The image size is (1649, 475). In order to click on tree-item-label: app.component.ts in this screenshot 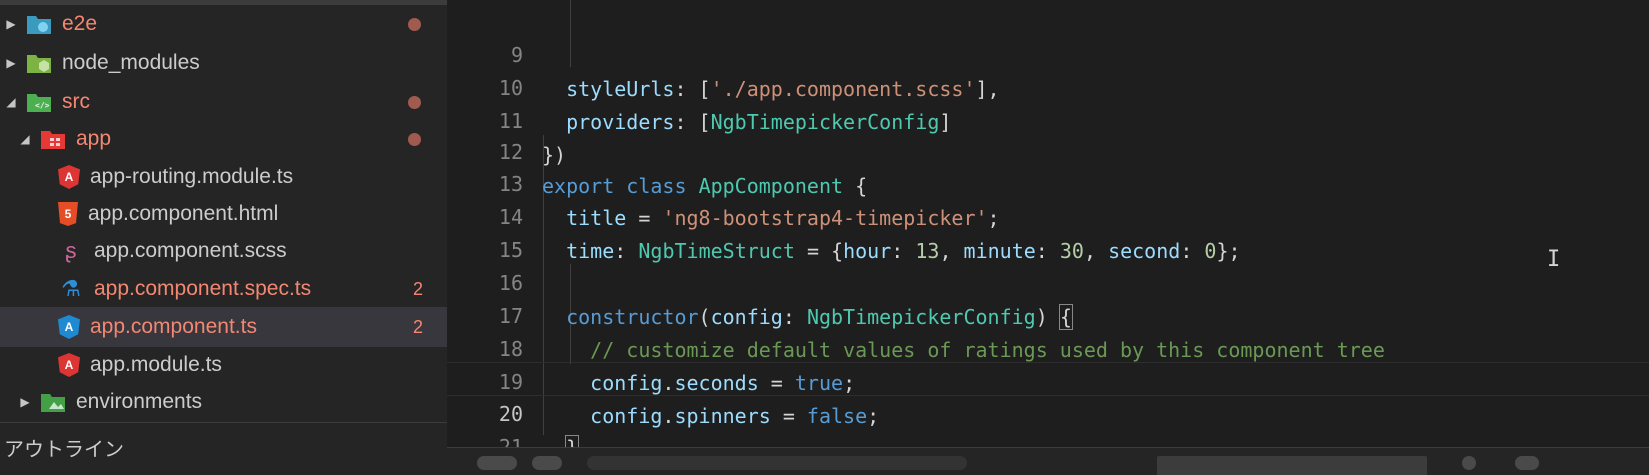, I will do `click(173, 326)`.